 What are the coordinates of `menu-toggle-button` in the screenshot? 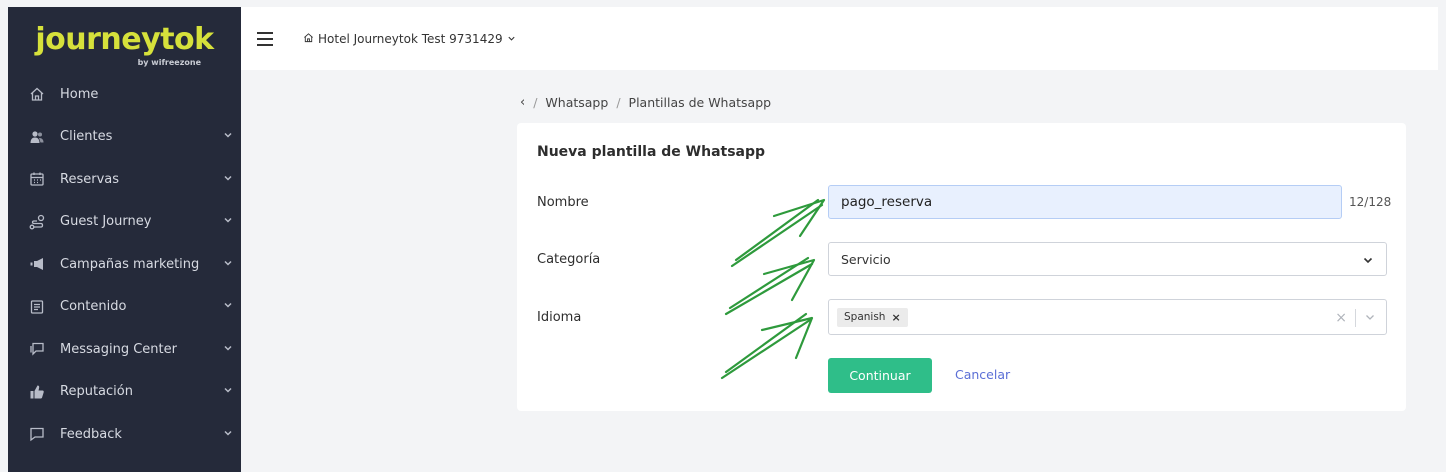 It's located at (265, 38).